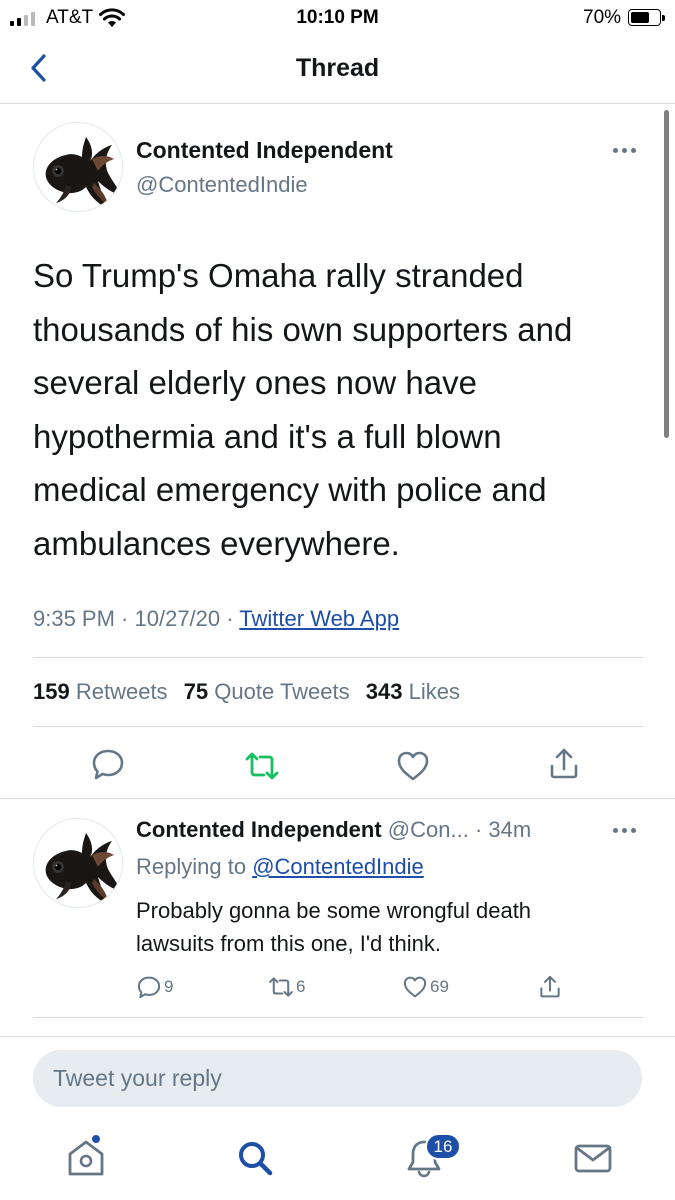 This screenshot has height=1200, width=675. Describe the element at coordinates (338, 866) in the screenshot. I see `replying-to-link: @ContentedIndie` at that location.